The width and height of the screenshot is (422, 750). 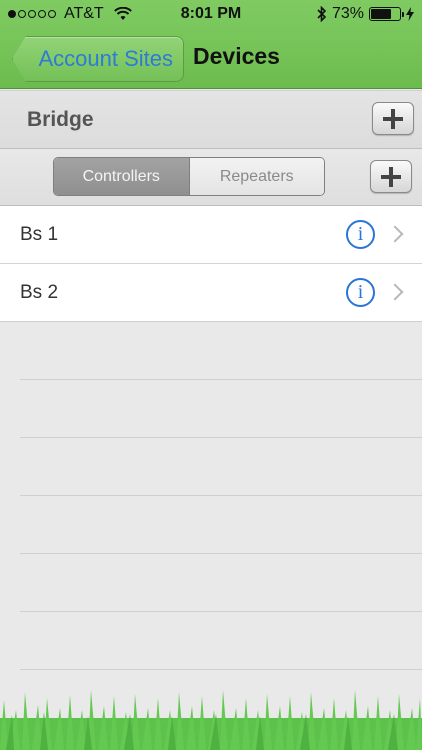 I want to click on device-type-segmented-control: Controllers Repeaters, so click(x=189, y=176).